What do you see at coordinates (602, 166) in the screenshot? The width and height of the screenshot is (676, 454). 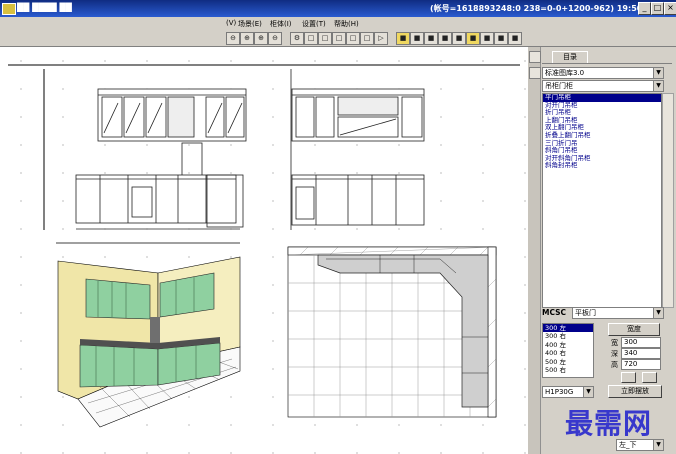 I see `list-item: 斜角封吊柜` at bounding box center [602, 166].